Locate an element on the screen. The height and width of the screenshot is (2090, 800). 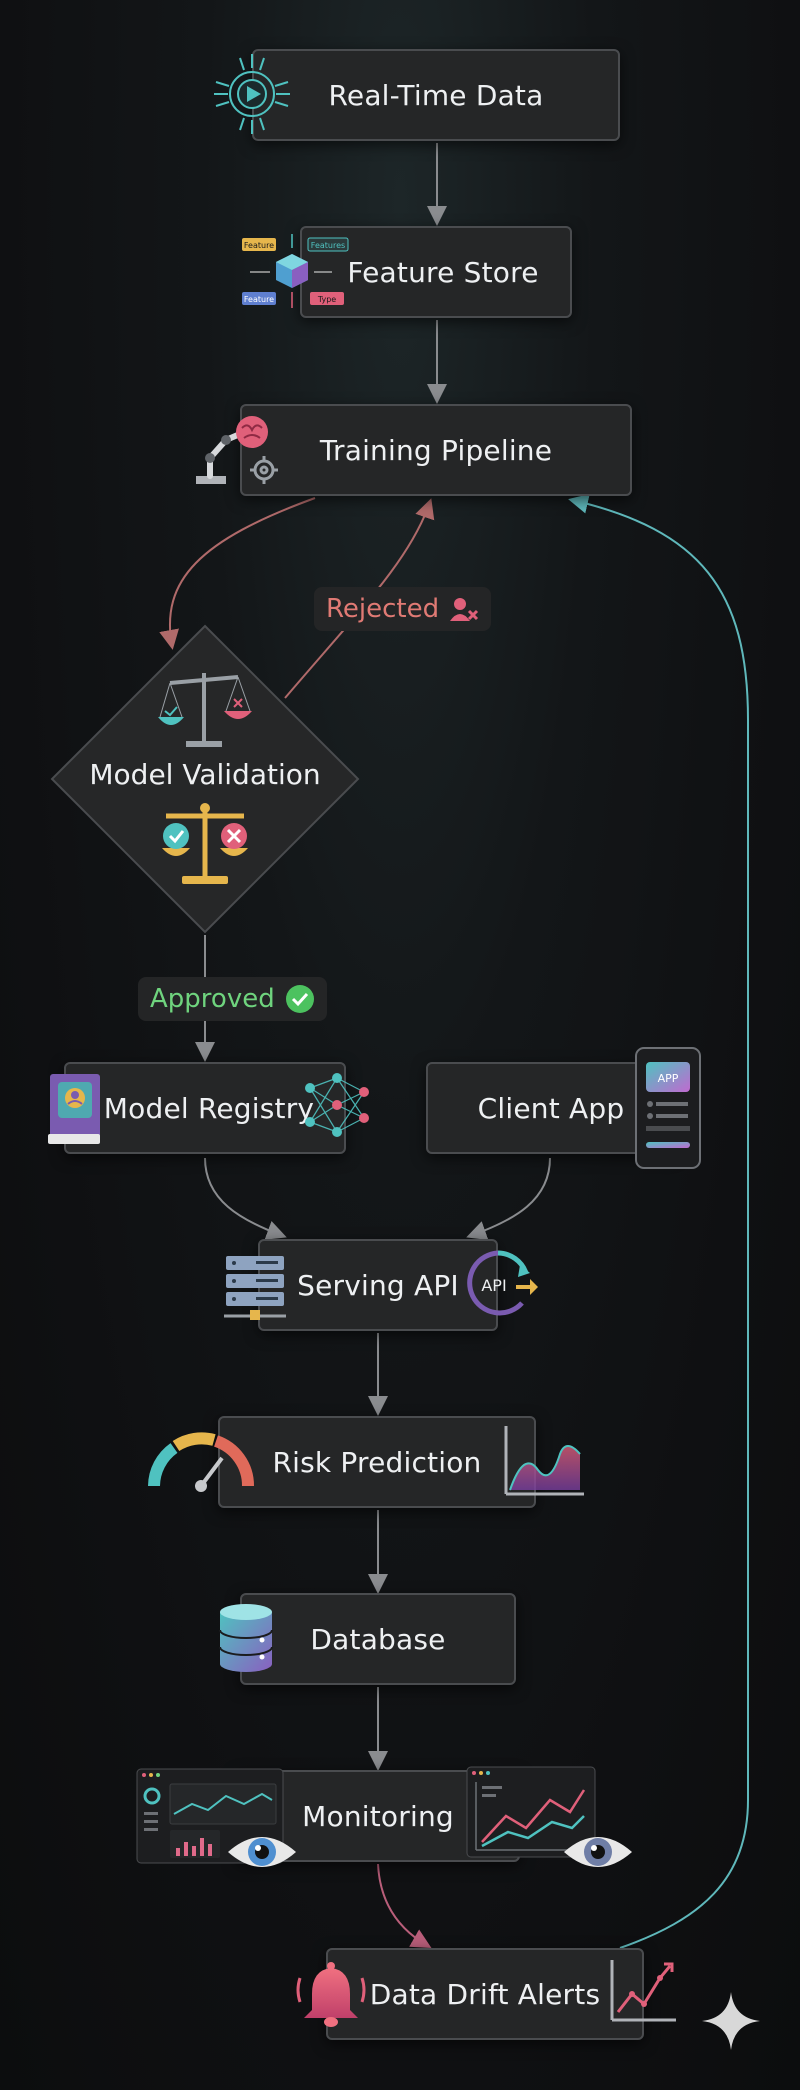
type-tag-text: Type is located at coordinates (326, 299).